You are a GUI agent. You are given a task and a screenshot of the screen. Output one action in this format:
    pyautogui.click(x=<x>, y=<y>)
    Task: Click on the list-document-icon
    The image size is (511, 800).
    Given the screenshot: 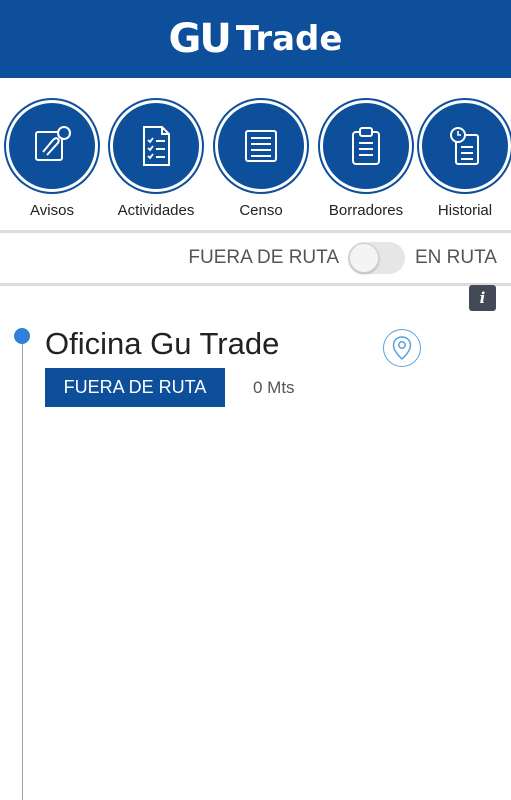 What is the action you would take?
    pyautogui.click(x=261, y=146)
    